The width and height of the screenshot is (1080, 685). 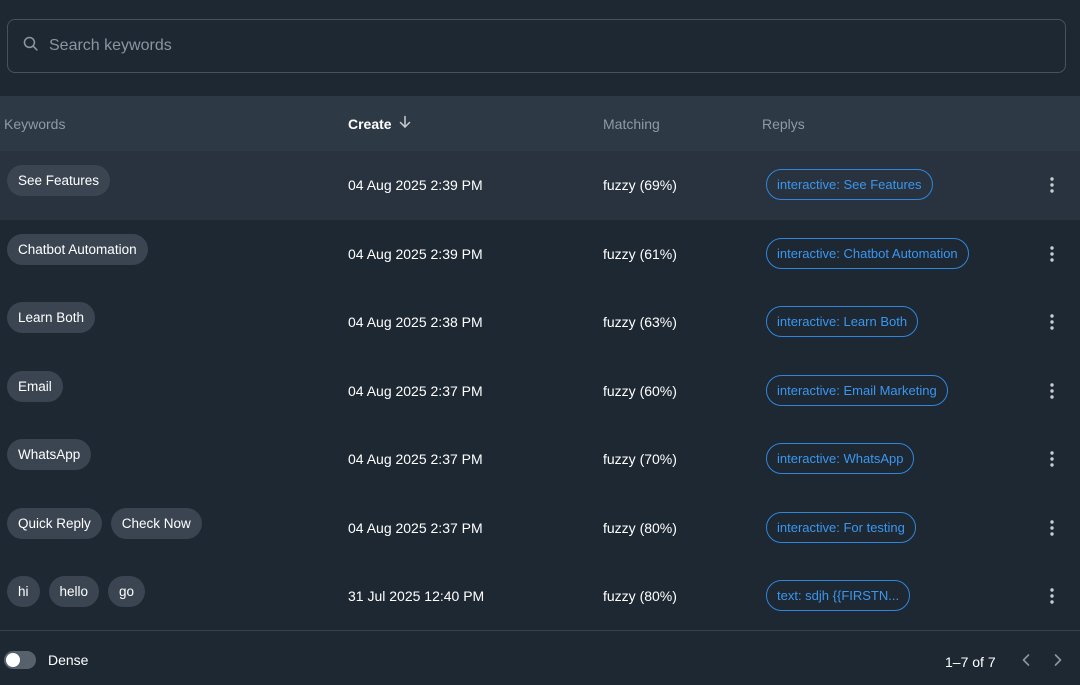 I want to click on search-icon, so click(x=30, y=46).